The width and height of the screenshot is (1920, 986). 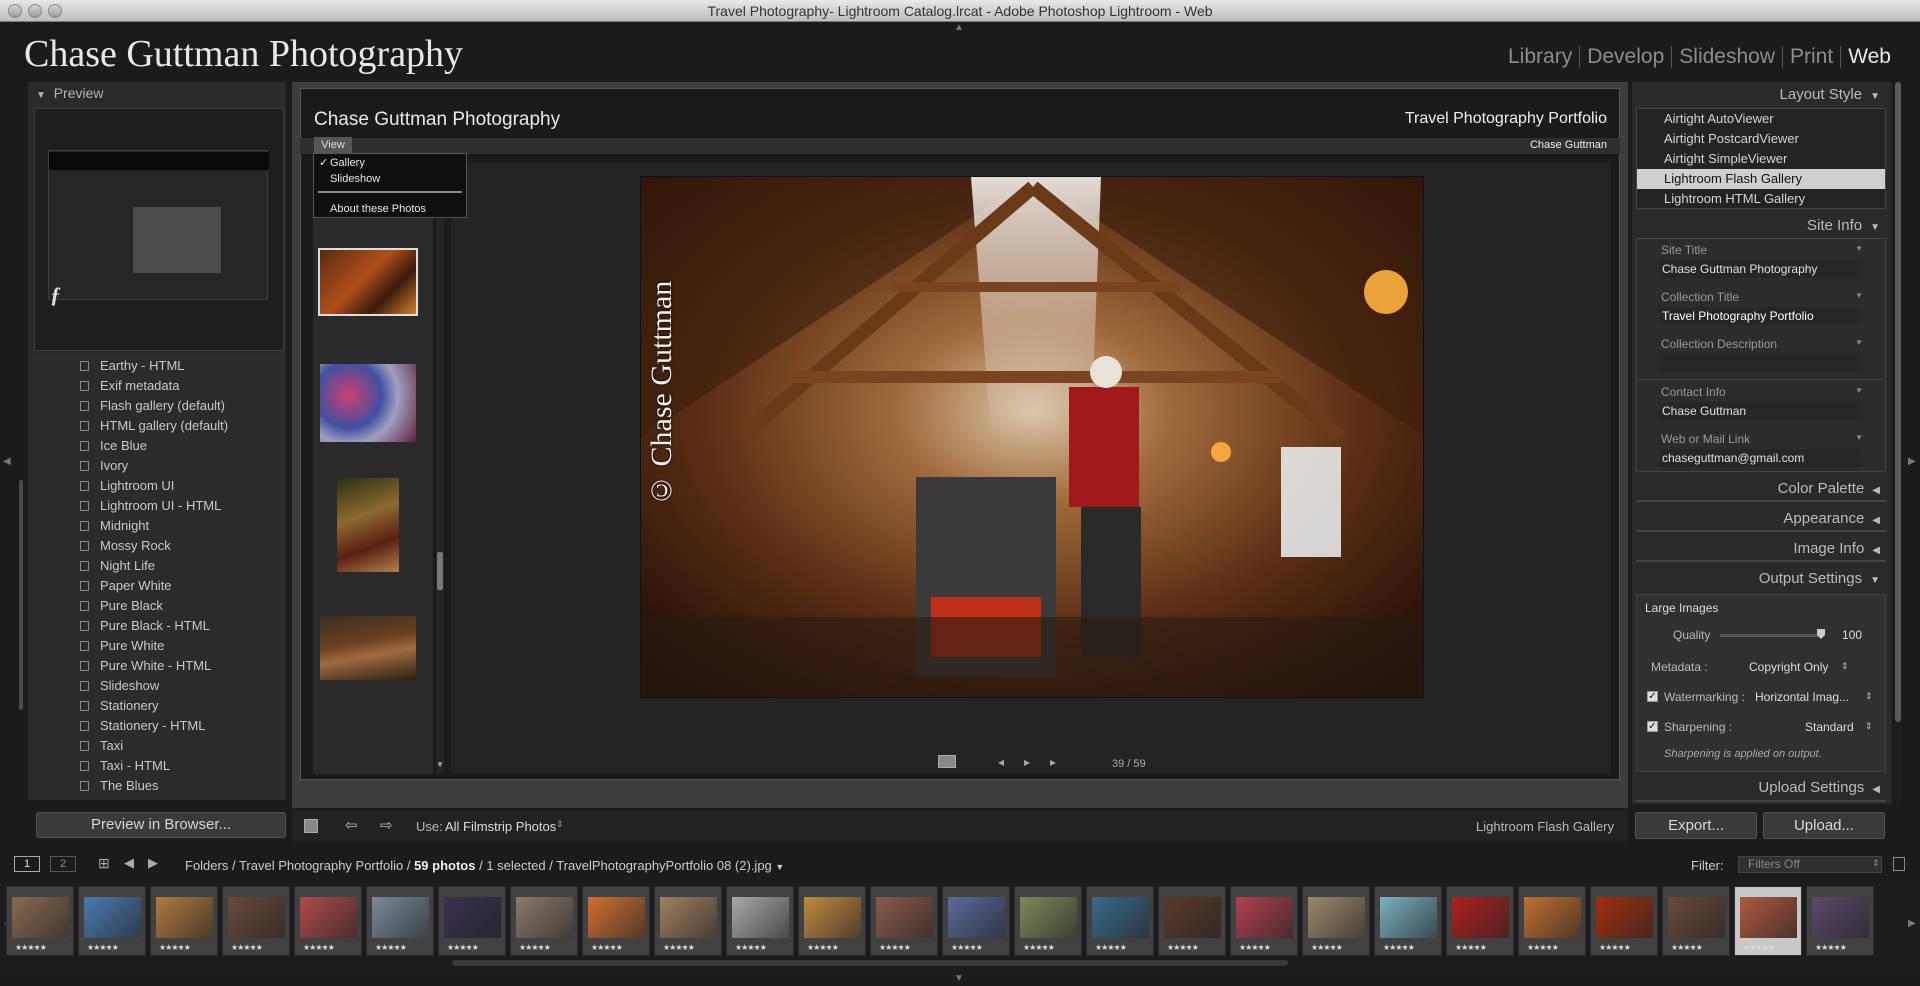 What do you see at coordinates (157, 686) in the screenshot?
I see `template-item: Slideshow` at bounding box center [157, 686].